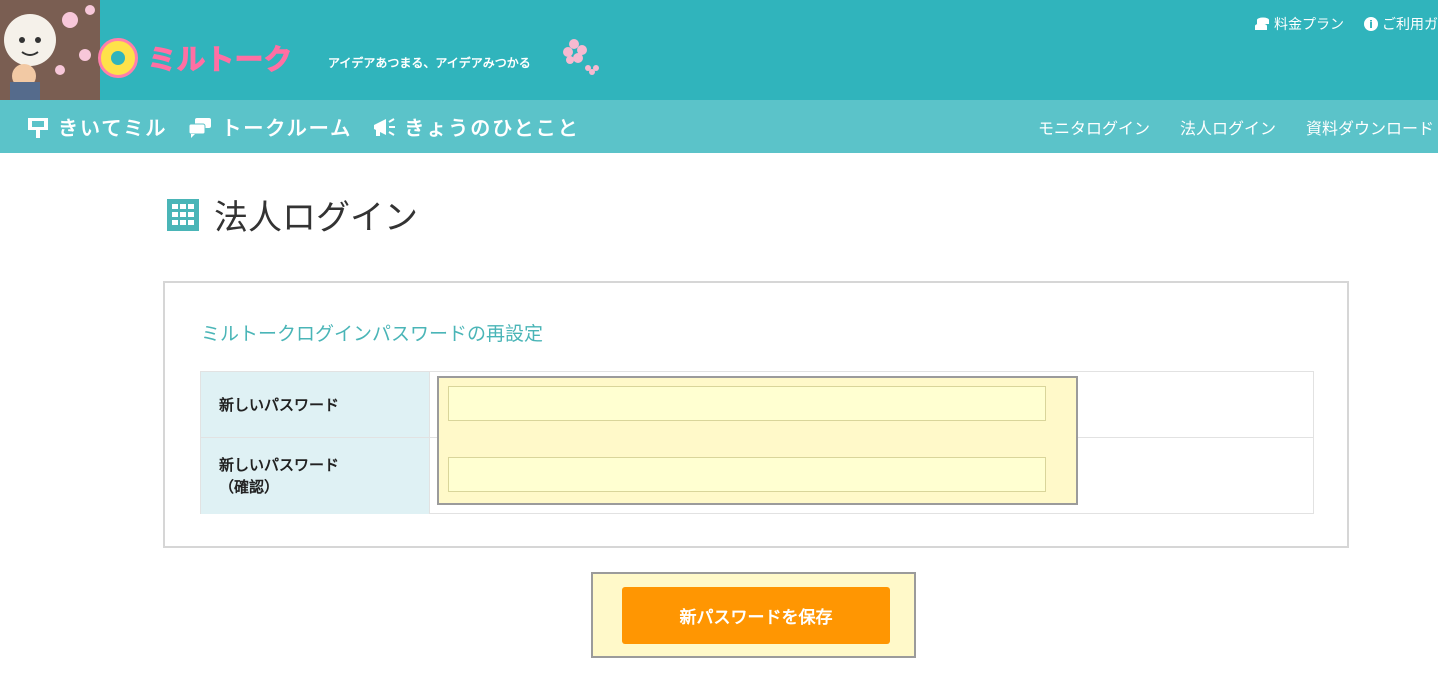 Image resolution: width=1438 pixels, height=675 pixels. Describe the element at coordinates (279, 404) in the screenshot. I see `new-password-label-text: 新しいパスワード` at that location.